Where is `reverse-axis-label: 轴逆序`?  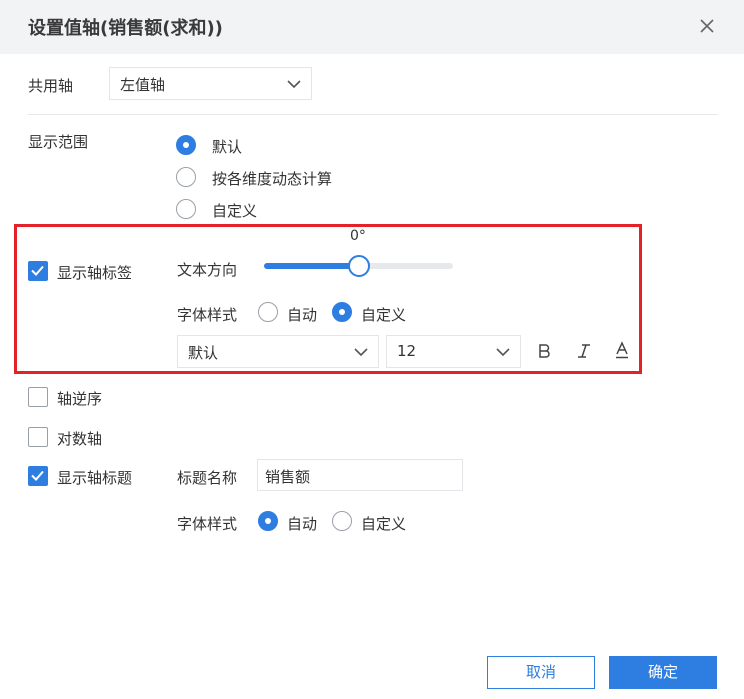 reverse-axis-label: 轴逆序 is located at coordinates (80, 399).